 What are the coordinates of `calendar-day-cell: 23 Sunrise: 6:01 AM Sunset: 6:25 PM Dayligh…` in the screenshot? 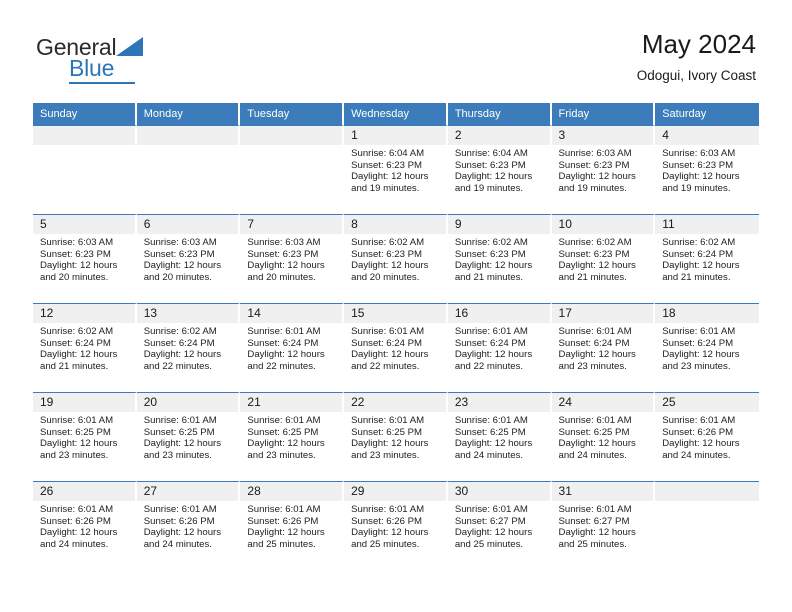 It's located at (499, 436).